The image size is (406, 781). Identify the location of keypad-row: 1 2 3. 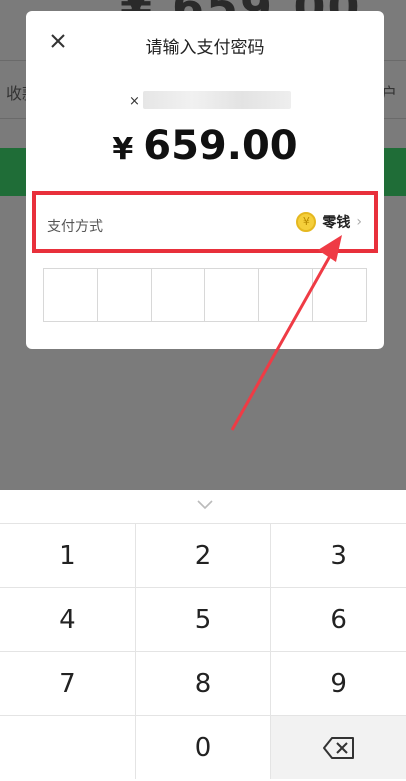
(203, 555).